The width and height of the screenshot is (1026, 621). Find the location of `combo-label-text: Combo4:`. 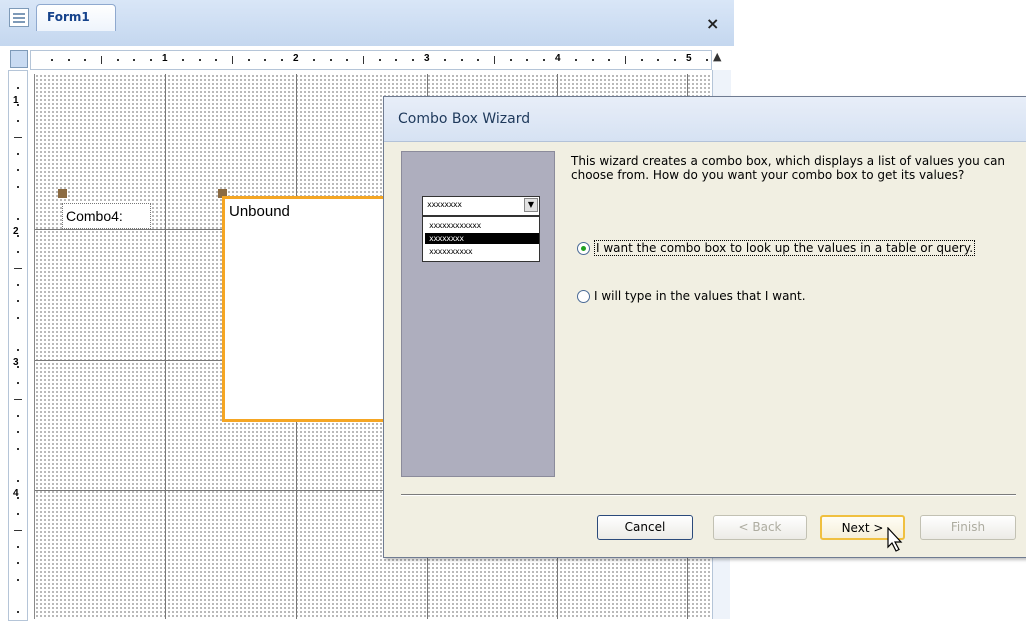

combo-label-text: Combo4: is located at coordinates (94, 216).